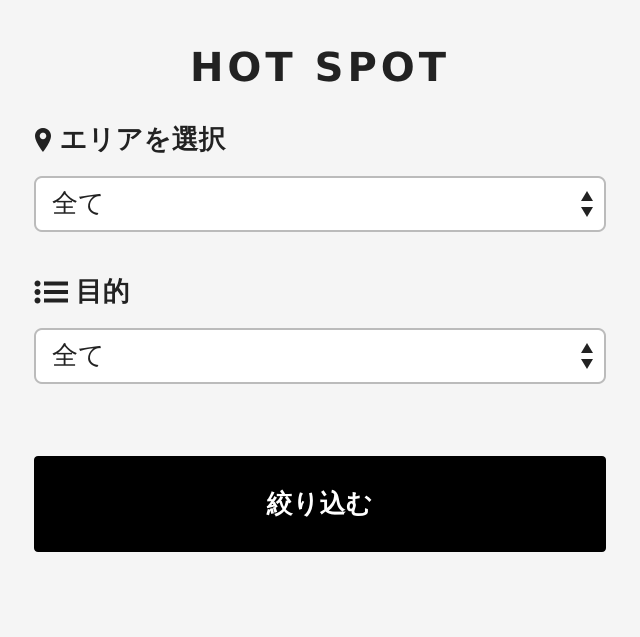 Image resolution: width=640 pixels, height=637 pixels. What do you see at coordinates (320, 68) in the screenshot?
I see `page-title: HOT SPOT` at bounding box center [320, 68].